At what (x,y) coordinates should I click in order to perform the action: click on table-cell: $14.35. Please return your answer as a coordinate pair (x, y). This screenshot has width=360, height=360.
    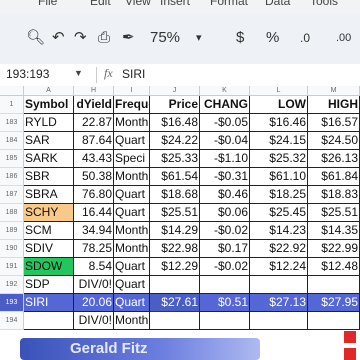
    Looking at the image, I should click on (334, 231).